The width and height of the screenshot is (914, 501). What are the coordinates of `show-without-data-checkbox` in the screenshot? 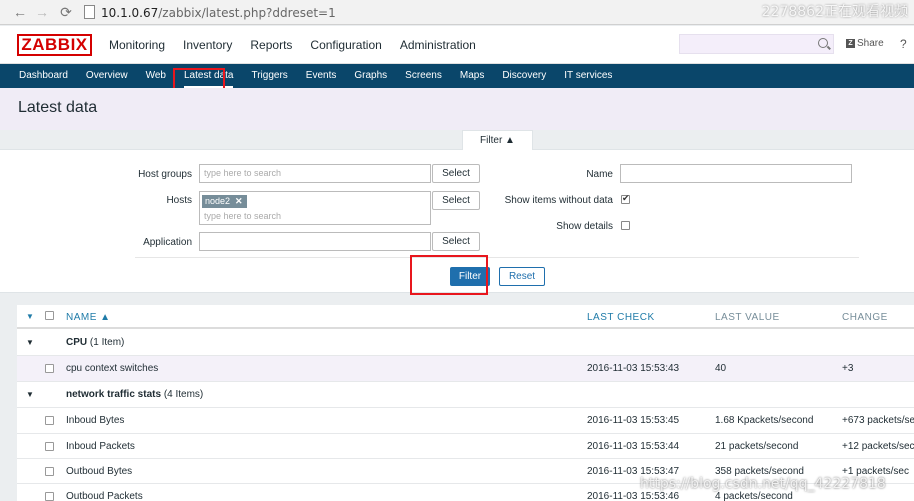 It's located at (625, 198).